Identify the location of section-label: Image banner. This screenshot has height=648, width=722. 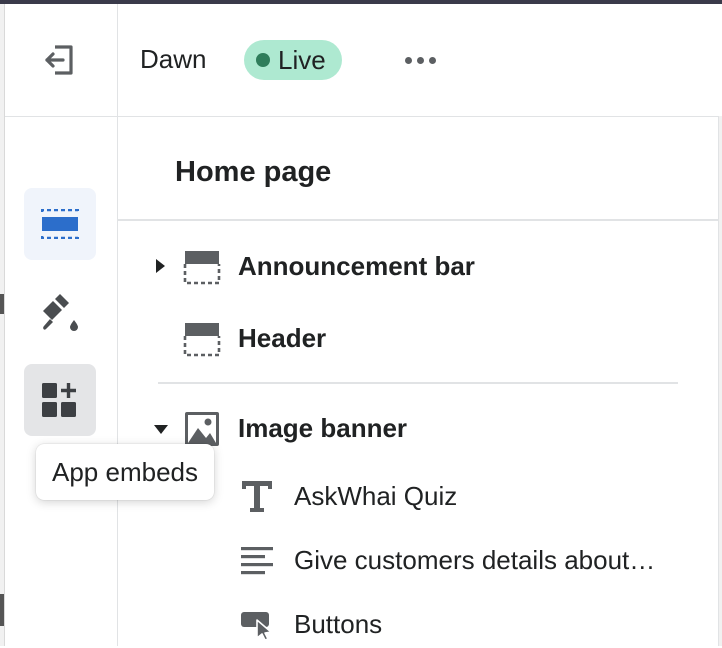
(323, 428).